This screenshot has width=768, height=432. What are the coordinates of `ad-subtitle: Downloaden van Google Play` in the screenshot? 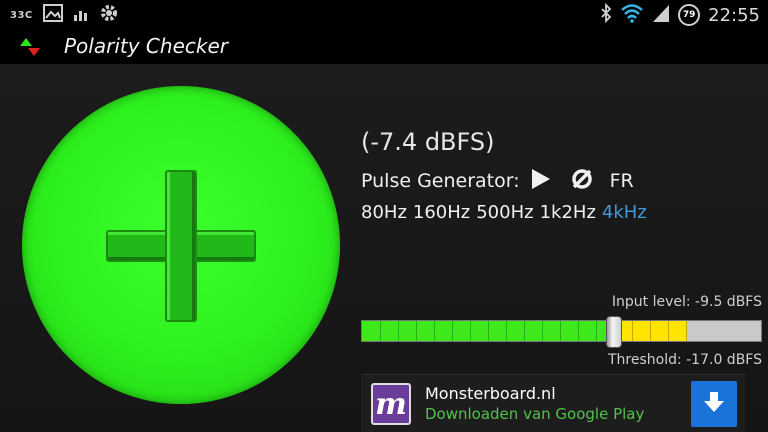 It's located at (534, 414).